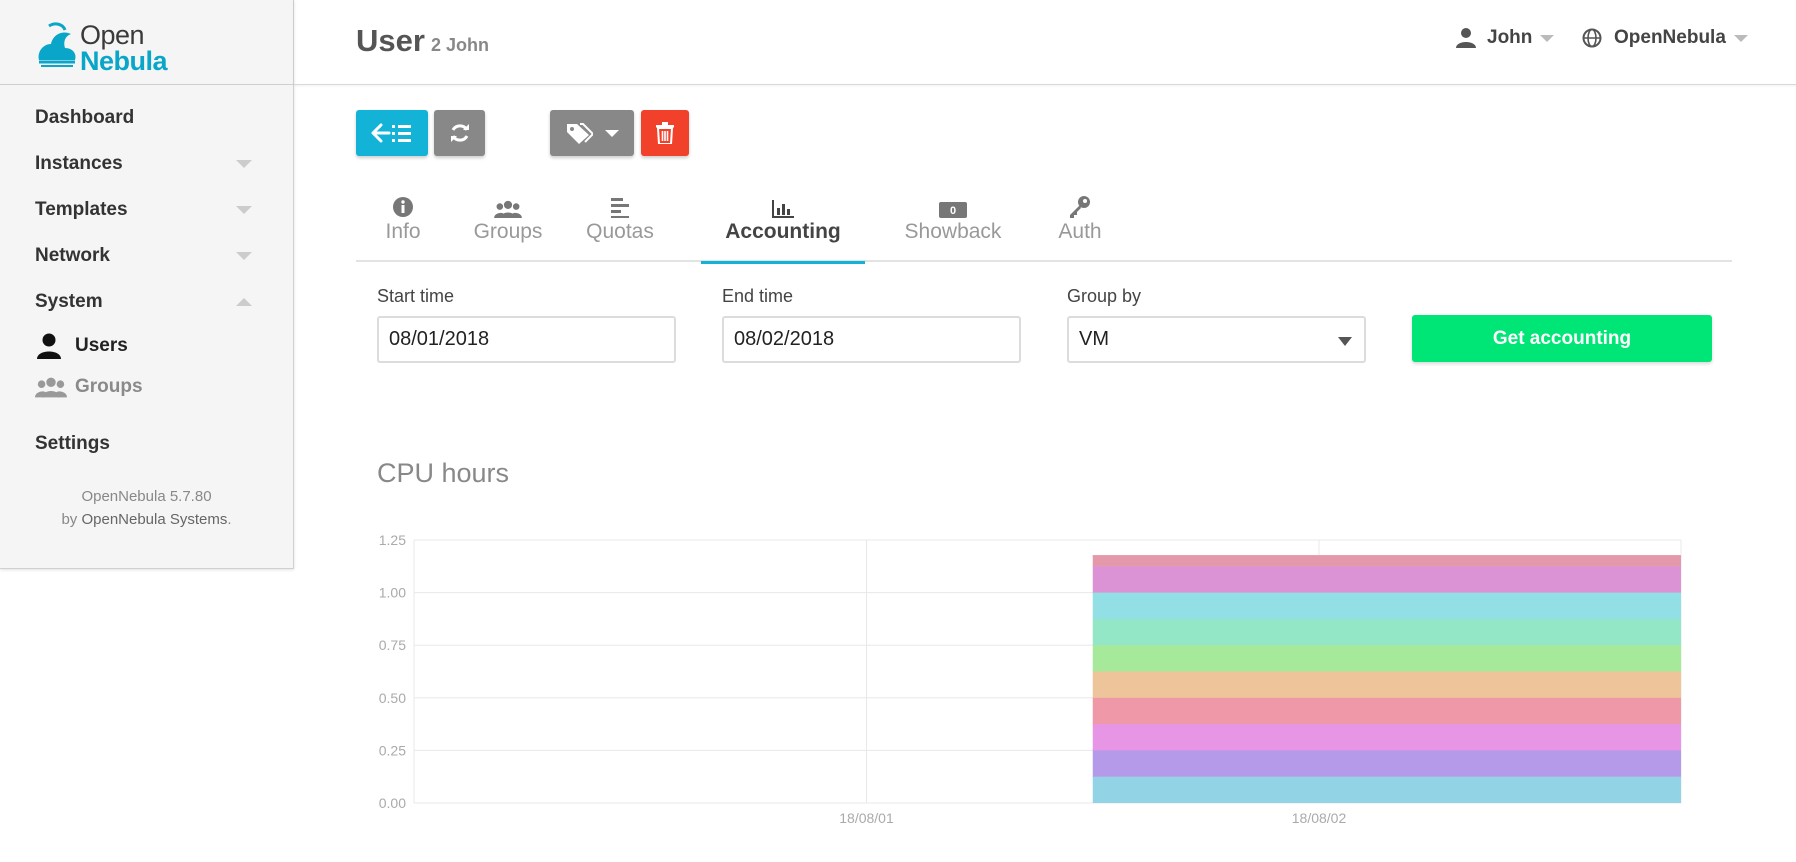  What do you see at coordinates (392, 540) in the screenshot?
I see `y-tick-label: 1.25` at bounding box center [392, 540].